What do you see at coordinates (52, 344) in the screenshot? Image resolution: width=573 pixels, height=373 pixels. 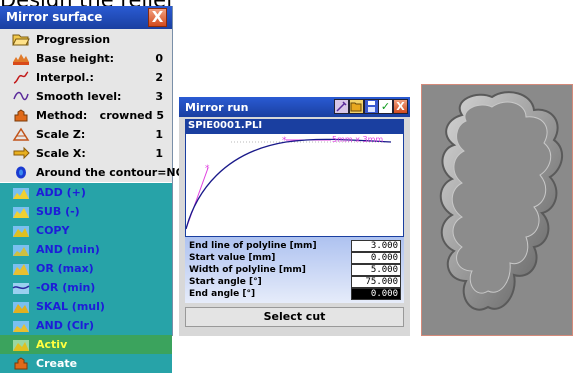 I see `menu-item-label: Activ` at bounding box center [52, 344].